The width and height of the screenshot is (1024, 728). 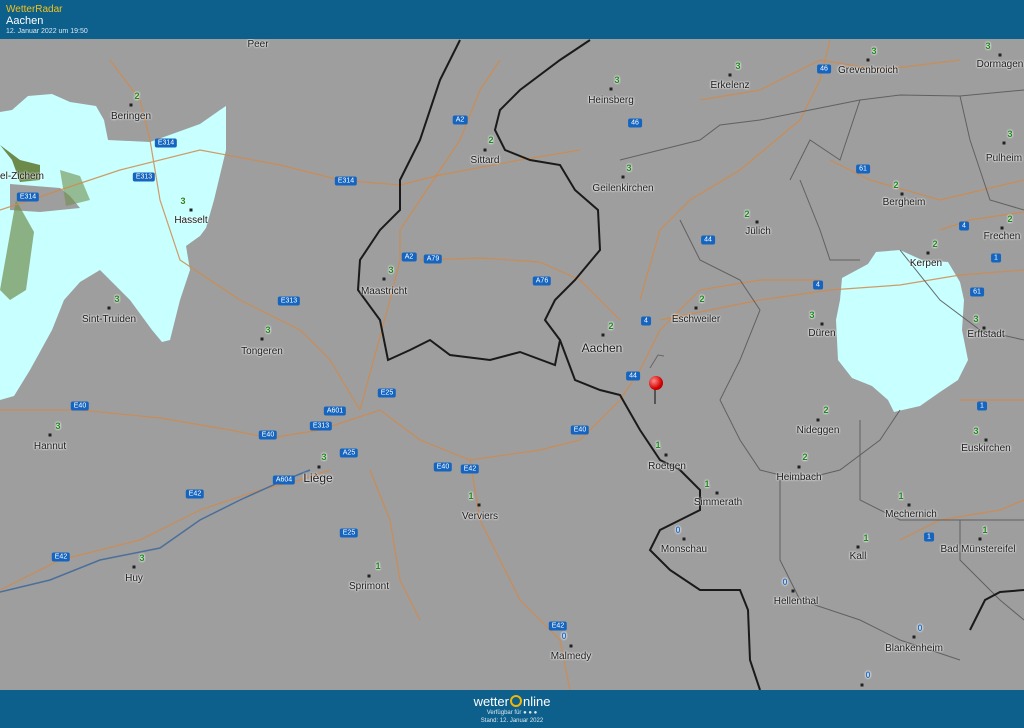 What do you see at coordinates (109, 319) in the screenshot?
I see `city-label: Sint-Truiden` at bounding box center [109, 319].